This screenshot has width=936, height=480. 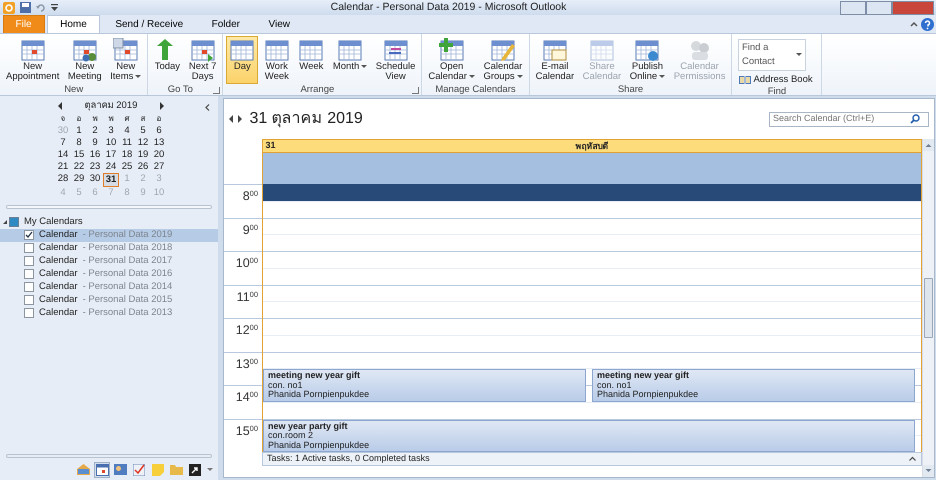 I want to click on calendar-day: 15, so click(x=79, y=154).